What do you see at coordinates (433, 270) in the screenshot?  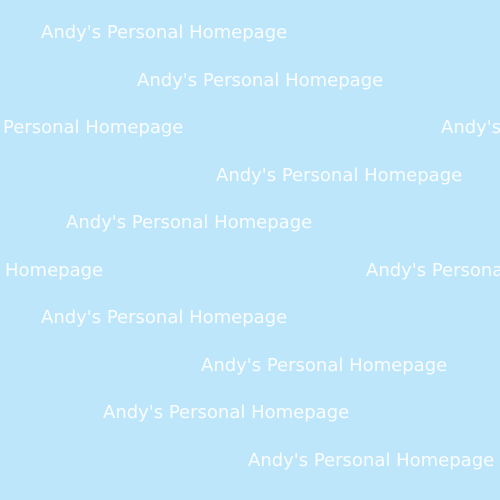 I see `title-line-6-wrap: Andy's Personal` at bounding box center [433, 270].